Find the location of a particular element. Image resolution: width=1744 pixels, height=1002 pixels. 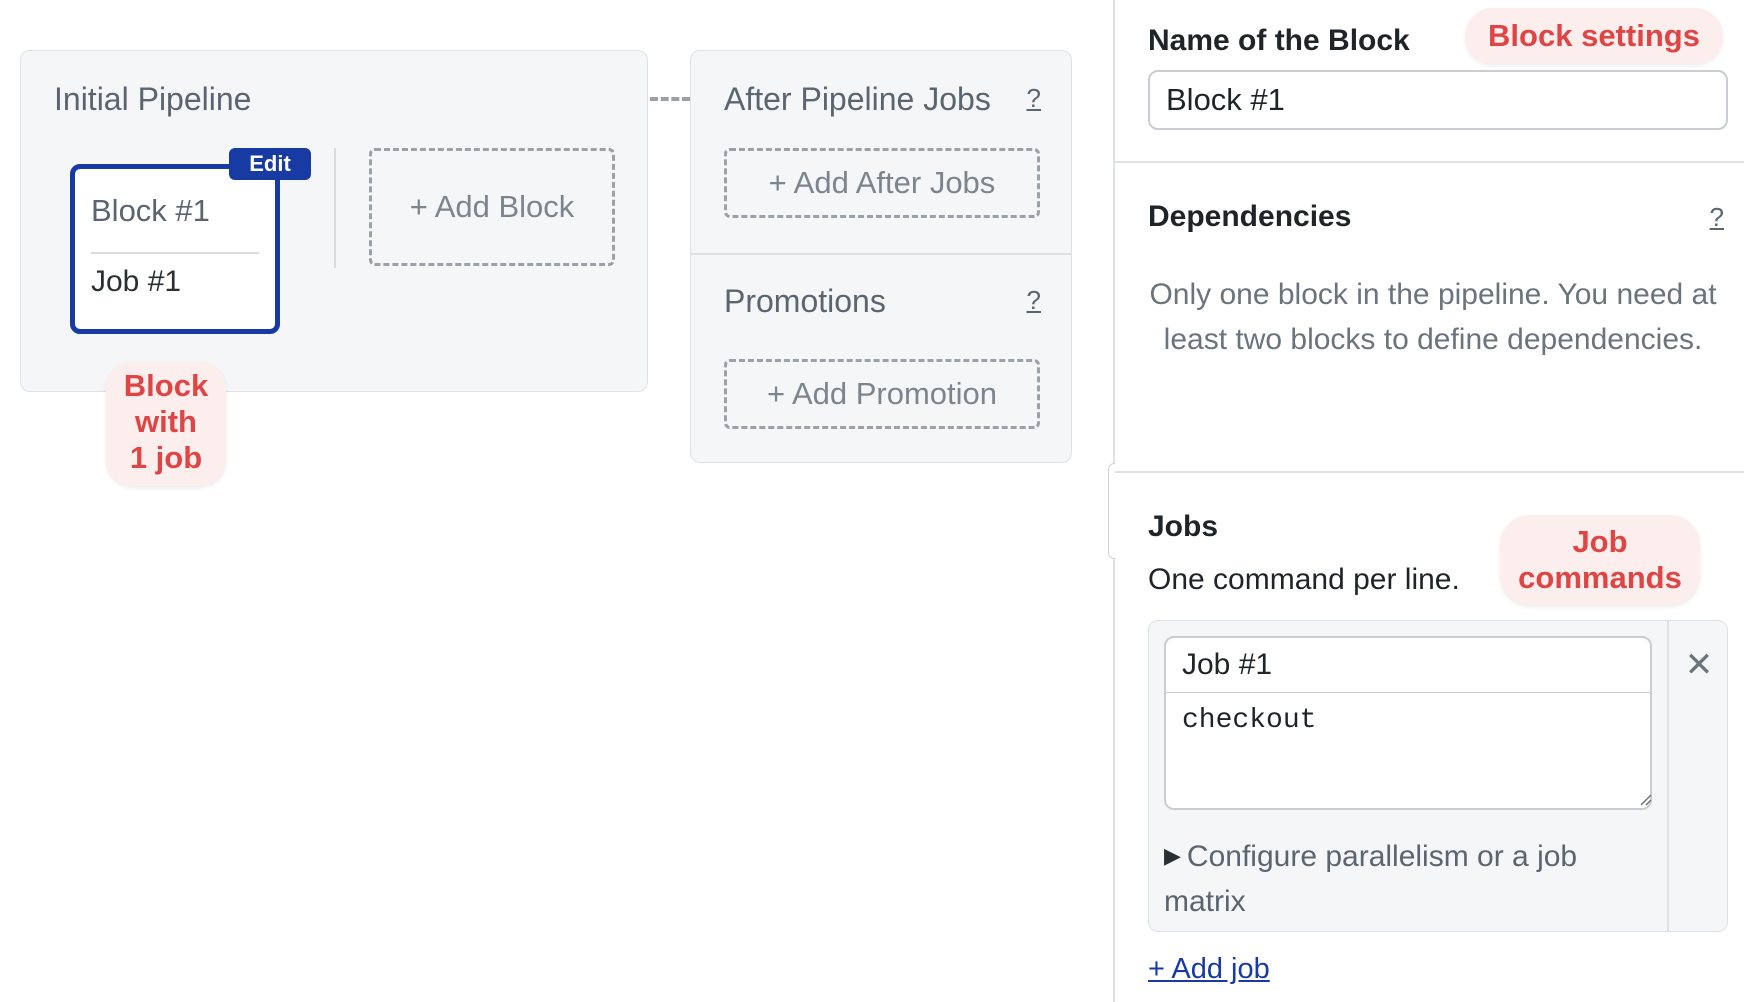

block-name: Block #1 is located at coordinates (150, 210).